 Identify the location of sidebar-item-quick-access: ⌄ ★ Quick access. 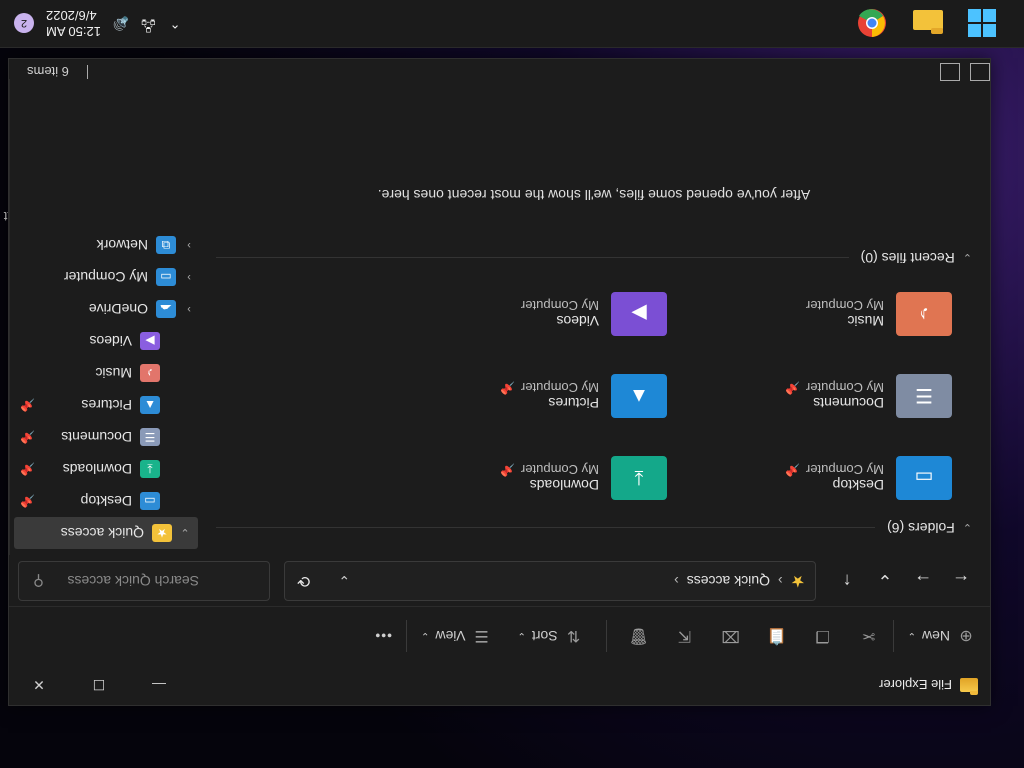
(106, 533).